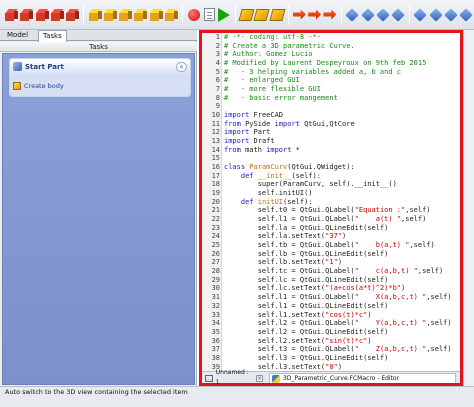 This screenshot has height=407, width=474. What do you see at coordinates (289, 245) in the screenshot?
I see `code-token: self.tb = QtGui.QLabel(` at bounding box center [289, 245].